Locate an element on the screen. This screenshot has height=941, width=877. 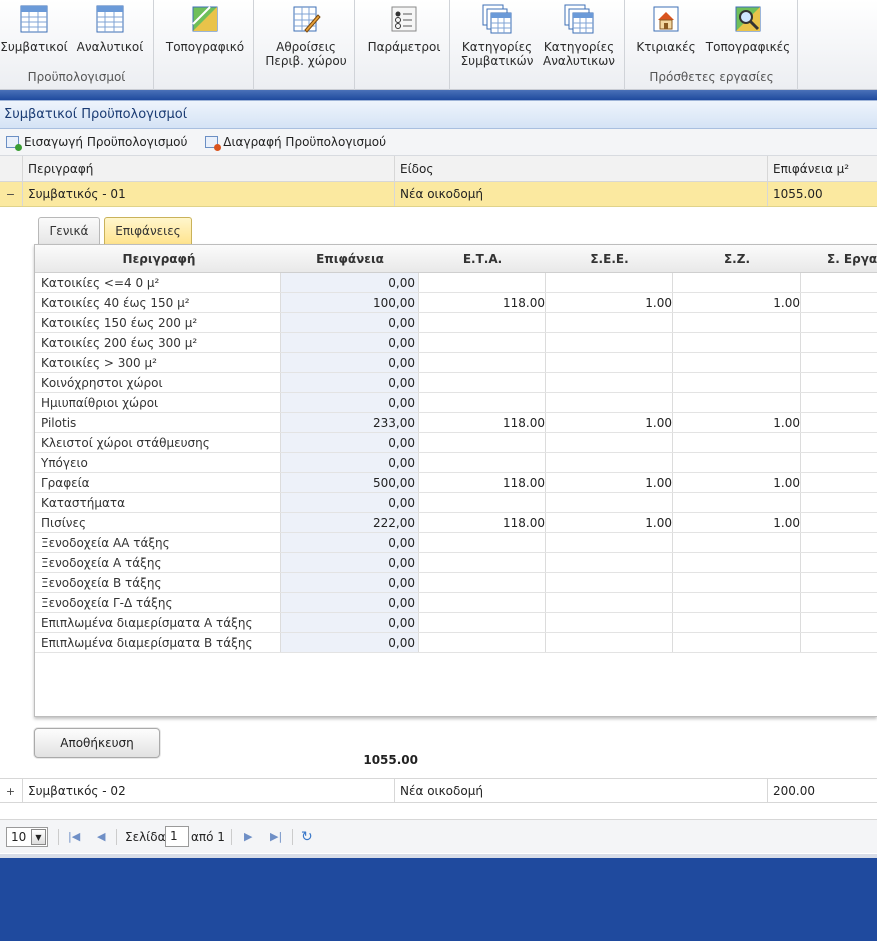
analytical-budgets-button: Αναλυτικοί is located at coordinates (110, 29).